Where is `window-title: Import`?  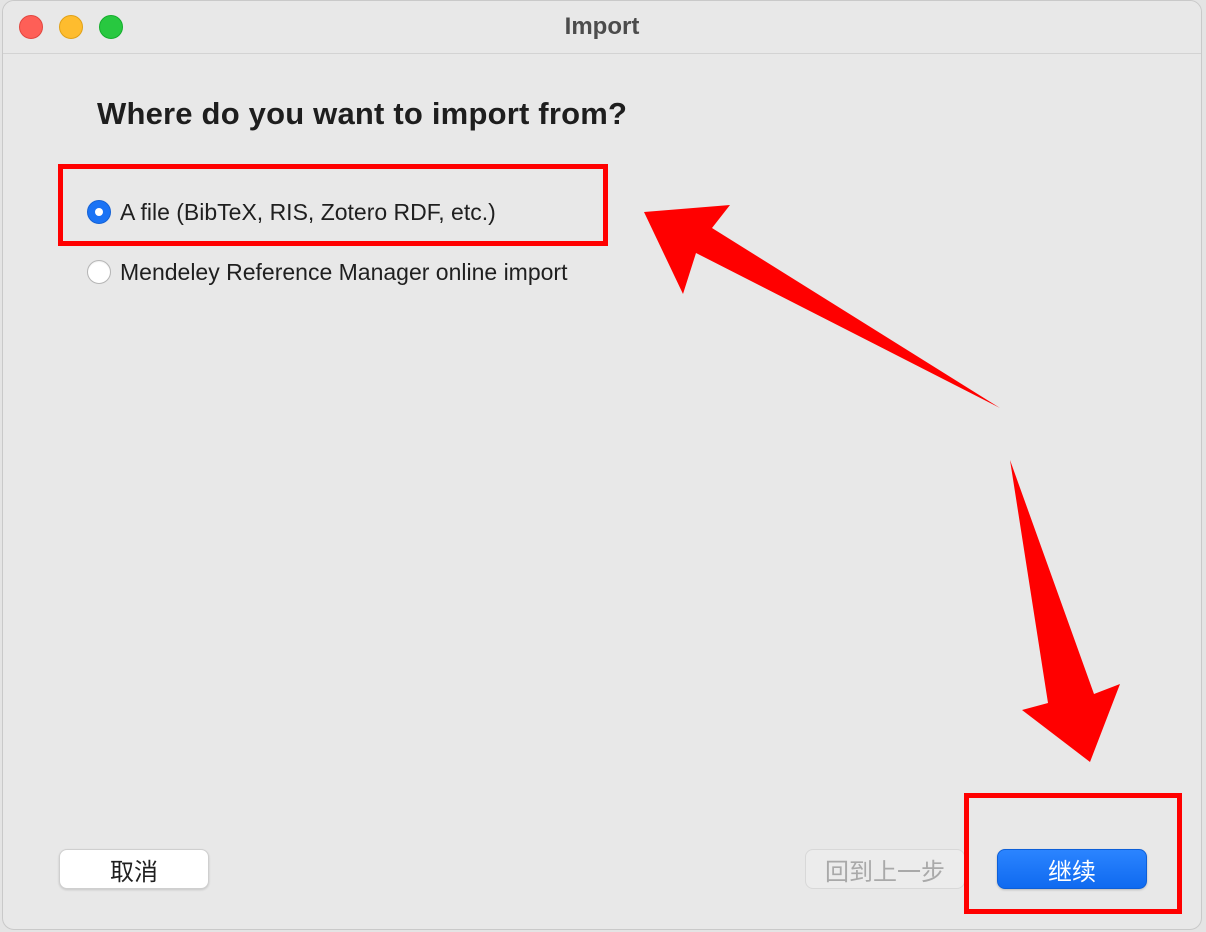 window-title: Import is located at coordinates (602, 26).